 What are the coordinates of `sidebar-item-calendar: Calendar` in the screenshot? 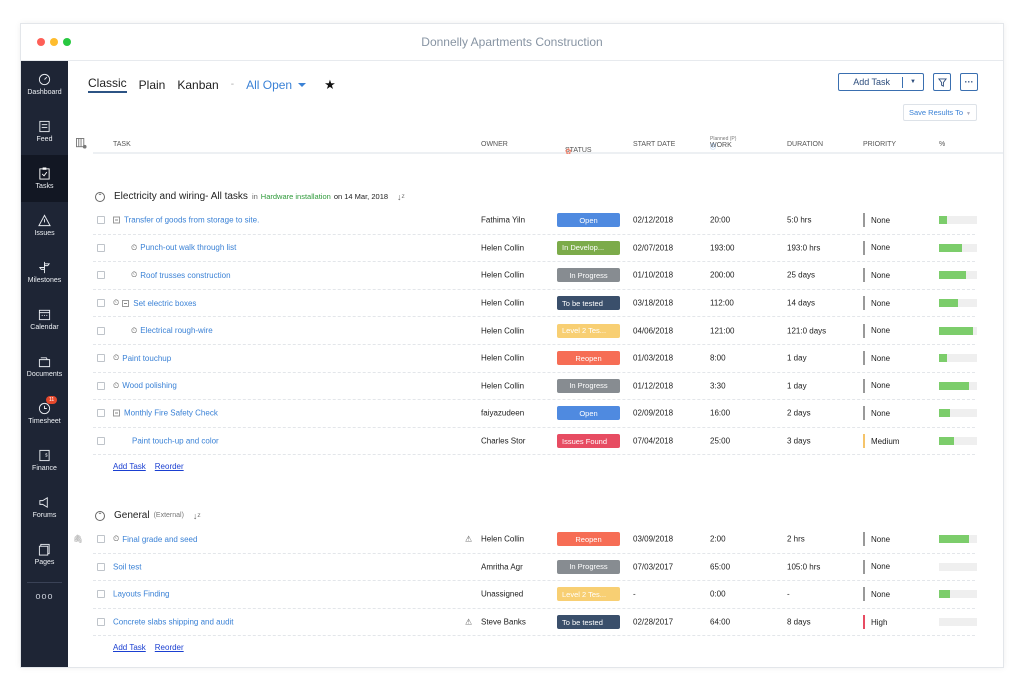 It's located at (44, 319).